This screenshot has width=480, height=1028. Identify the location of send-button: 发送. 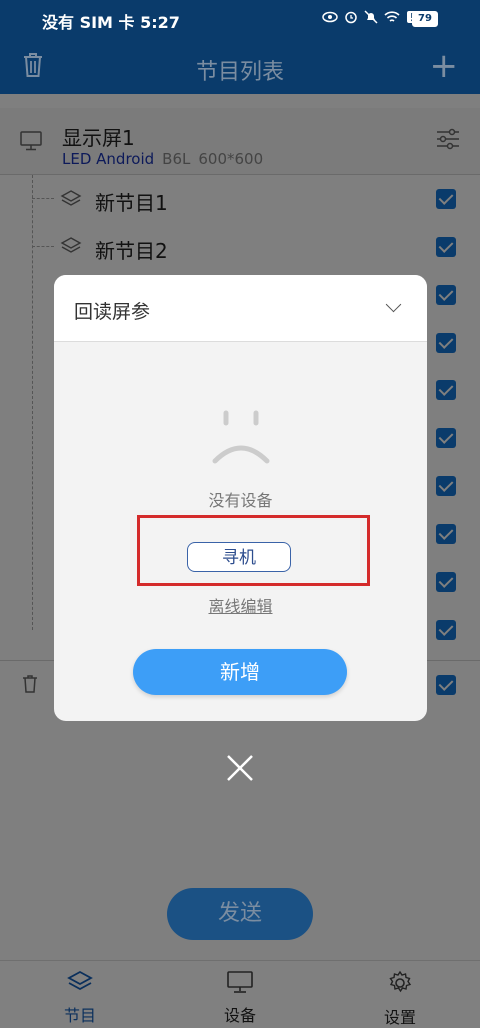
(240, 914).